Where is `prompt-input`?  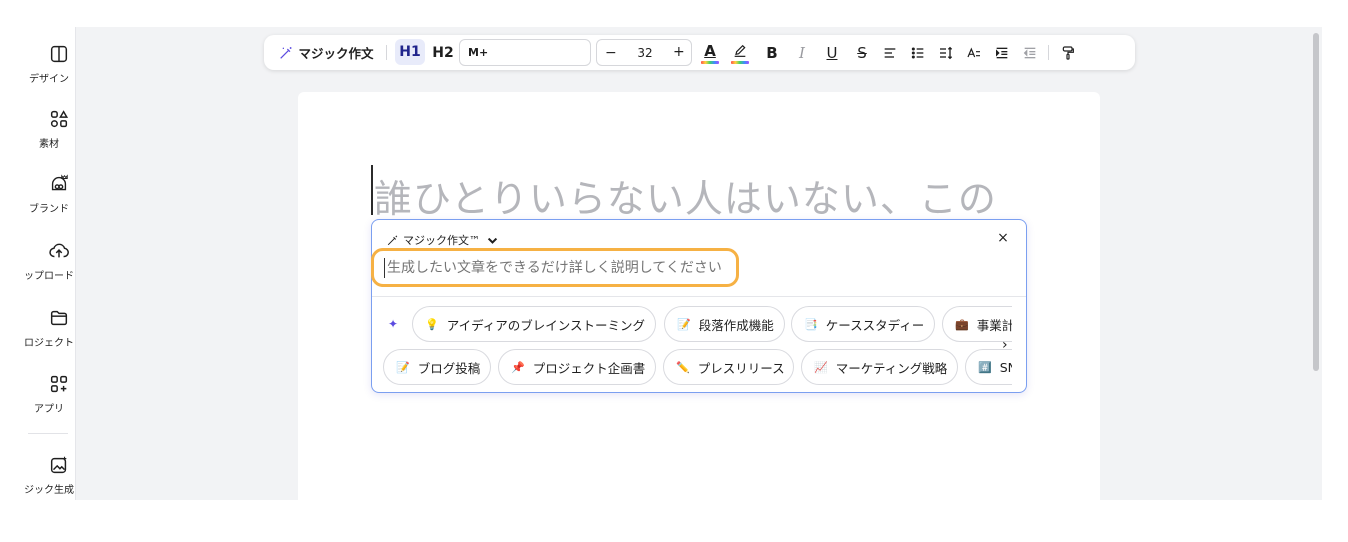
prompt-input is located at coordinates (554, 268).